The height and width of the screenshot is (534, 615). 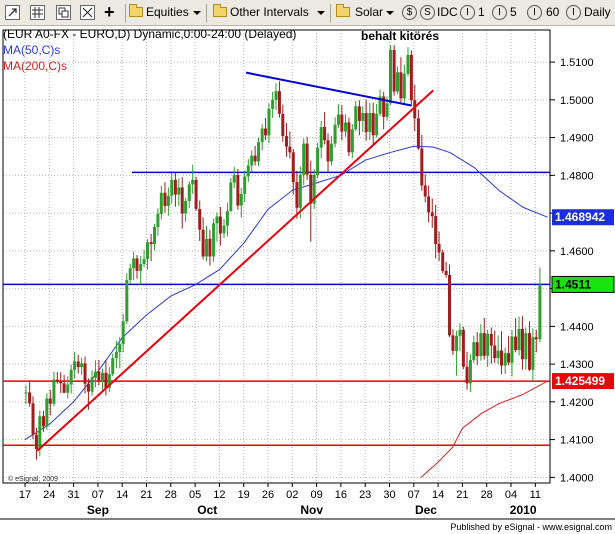 I want to click on grid-icon, so click(x=37, y=12).